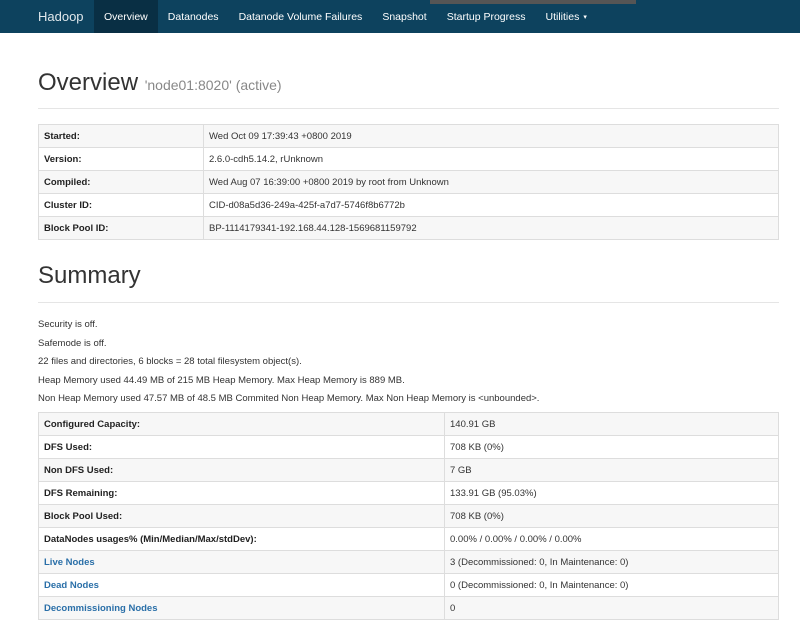  What do you see at coordinates (241, 608) in the screenshot?
I see `summary-link: Decommissioning Nodes` at bounding box center [241, 608].